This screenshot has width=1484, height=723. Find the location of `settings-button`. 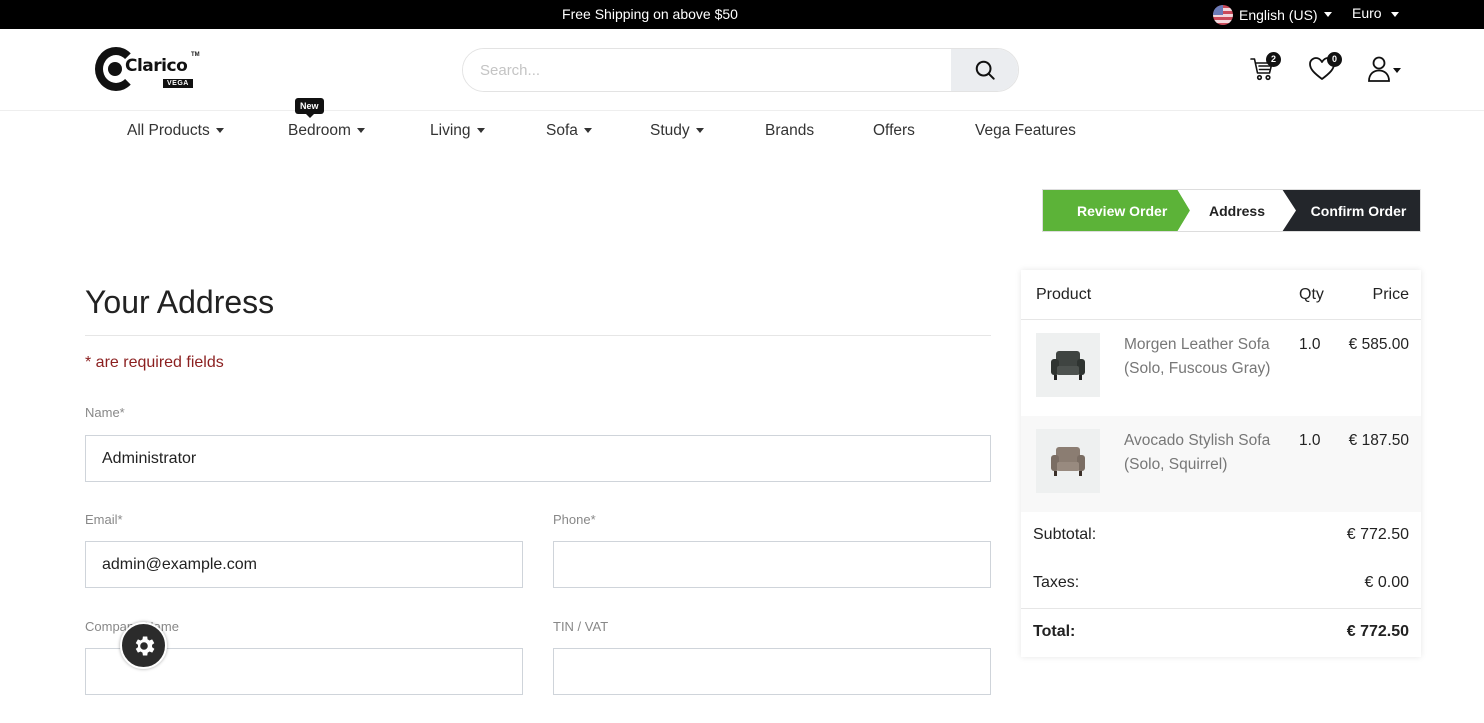

settings-button is located at coordinates (143, 645).